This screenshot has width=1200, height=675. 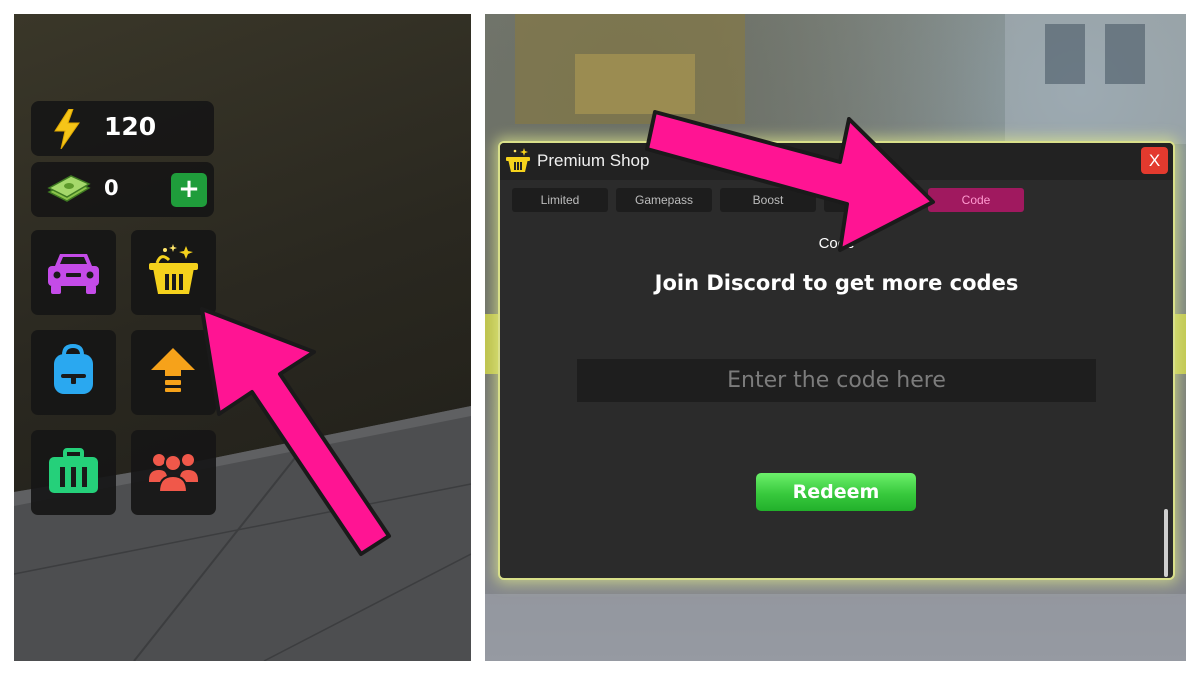 What do you see at coordinates (189, 190) in the screenshot?
I see `add-cash-button: +` at bounding box center [189, 190].